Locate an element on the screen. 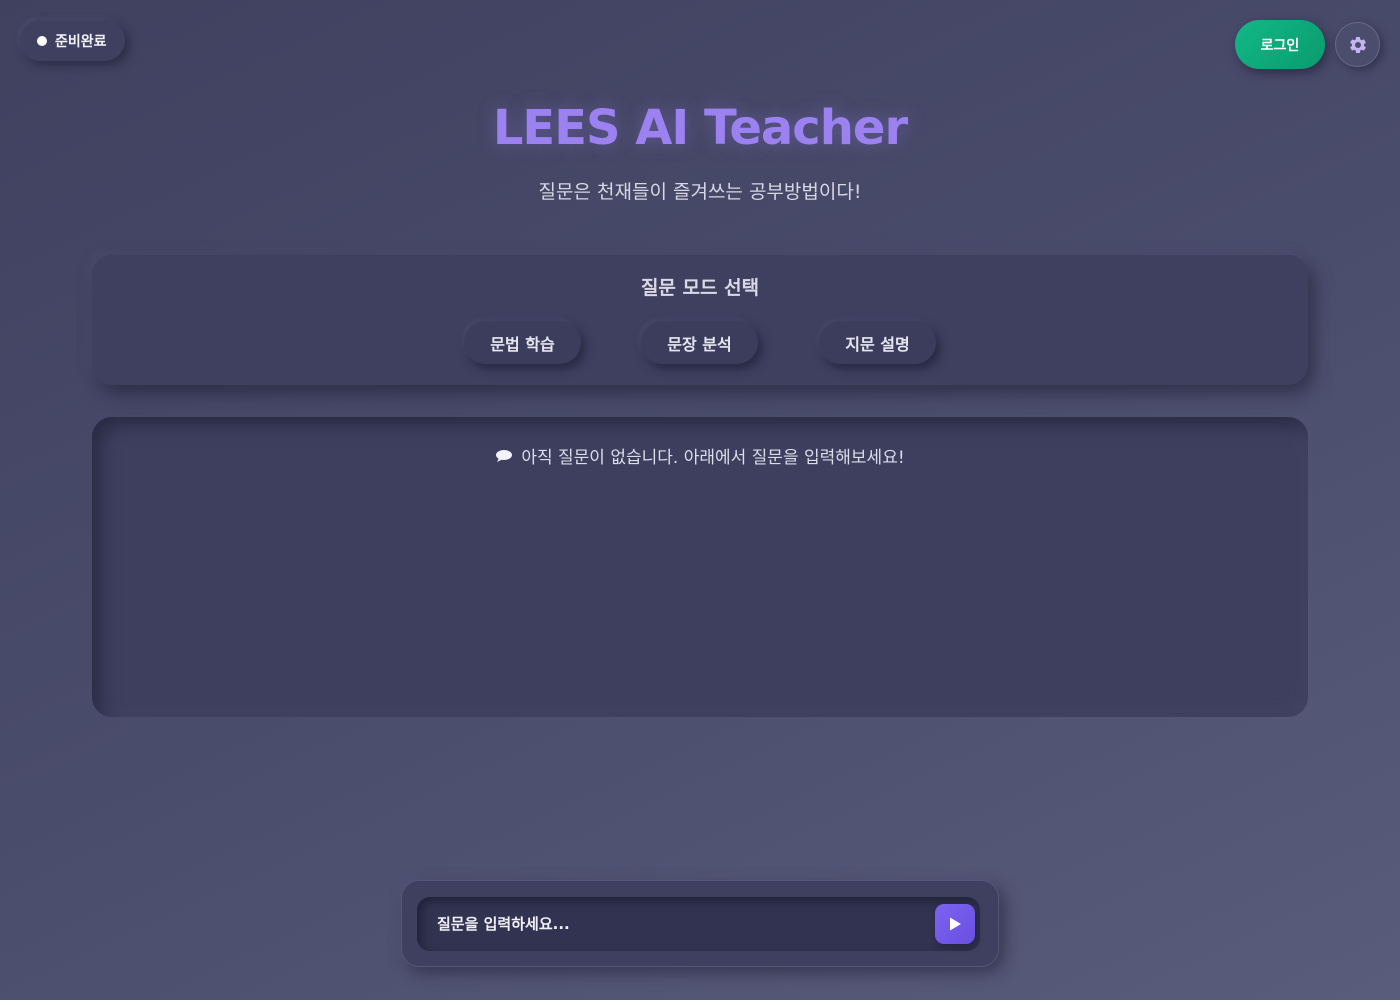 The width and height of the screenshot is (1400, 1000). speech-bubble-icon is located at coordinates (504, 455).